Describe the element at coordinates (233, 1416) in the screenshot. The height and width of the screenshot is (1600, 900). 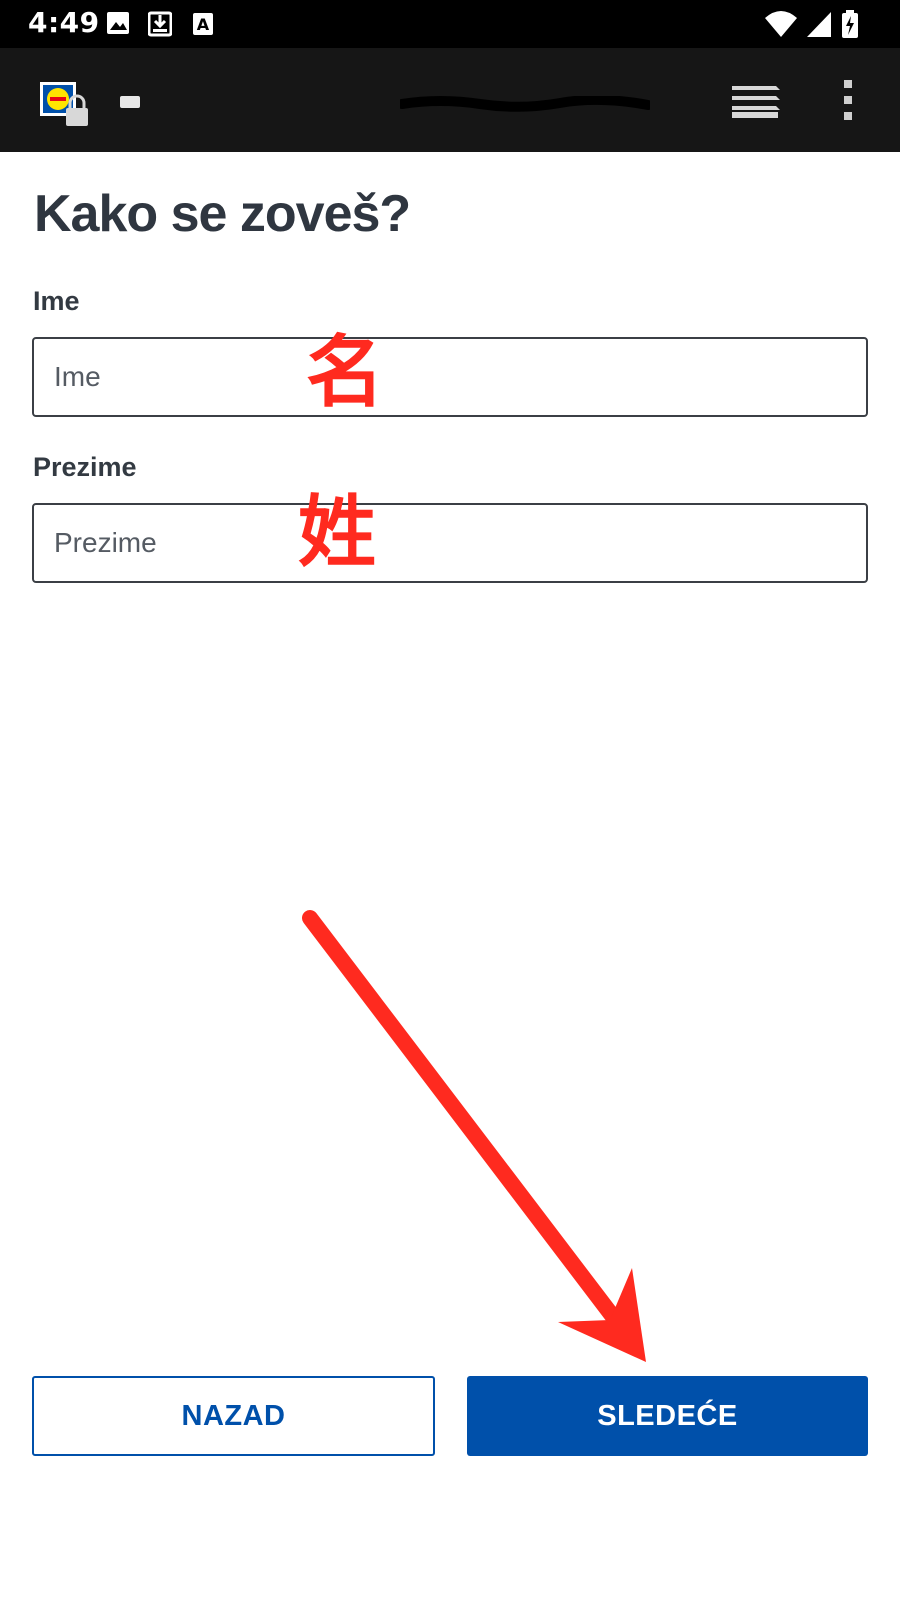
I see `back-button: NAZAD` at that location.